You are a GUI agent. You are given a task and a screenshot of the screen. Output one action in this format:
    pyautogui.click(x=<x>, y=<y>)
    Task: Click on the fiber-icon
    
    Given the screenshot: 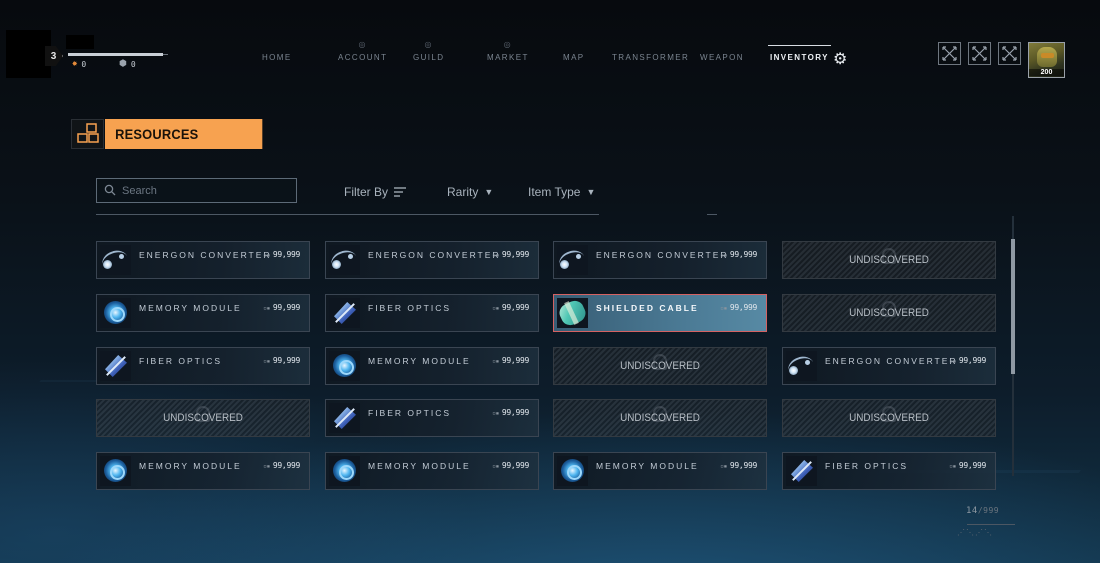 What is the action you would take?
    pyautogui.click(x=115, y=366)
    